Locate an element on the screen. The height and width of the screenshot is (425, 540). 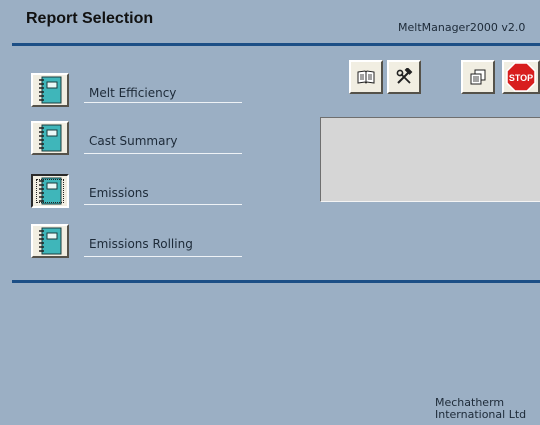
company-name-line2: International Ltd is located at coordinates (481, 414).